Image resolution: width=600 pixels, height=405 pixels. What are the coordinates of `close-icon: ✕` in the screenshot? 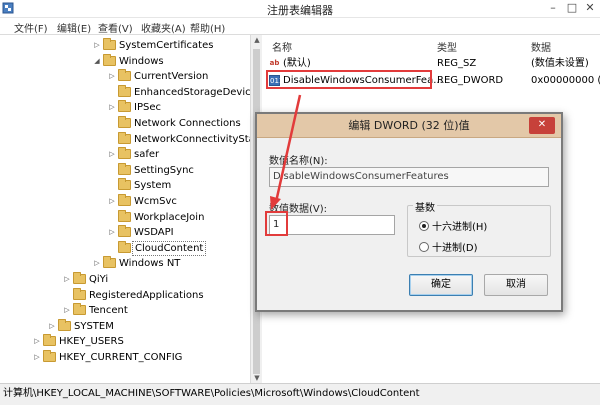 It's located at (590, 9).